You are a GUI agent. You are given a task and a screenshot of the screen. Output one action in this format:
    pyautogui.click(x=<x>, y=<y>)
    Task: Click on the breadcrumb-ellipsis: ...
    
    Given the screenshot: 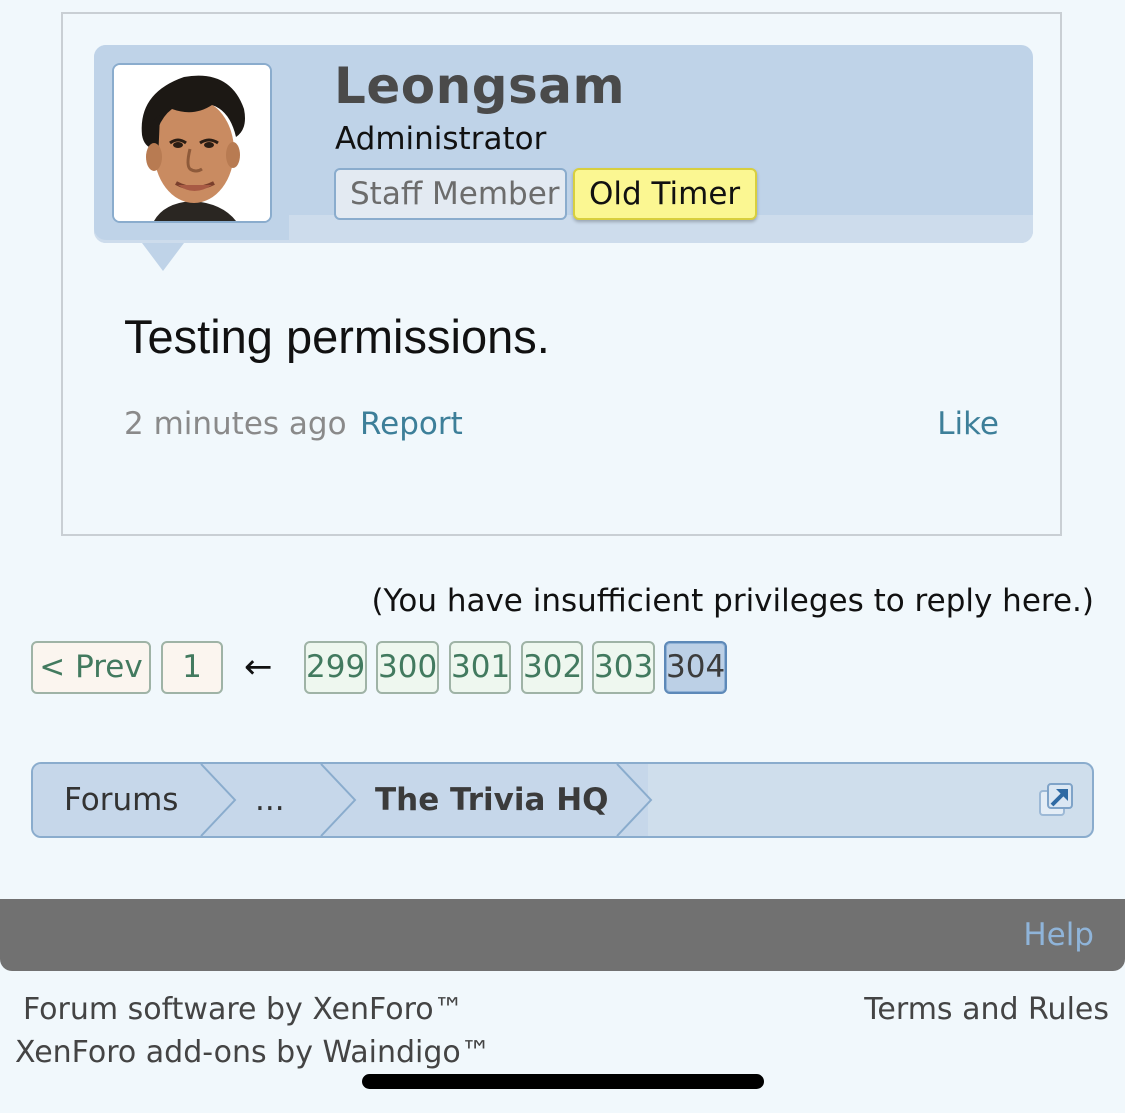 What is the action you would take?
    pyautogui.click(x=270, y=800)
    